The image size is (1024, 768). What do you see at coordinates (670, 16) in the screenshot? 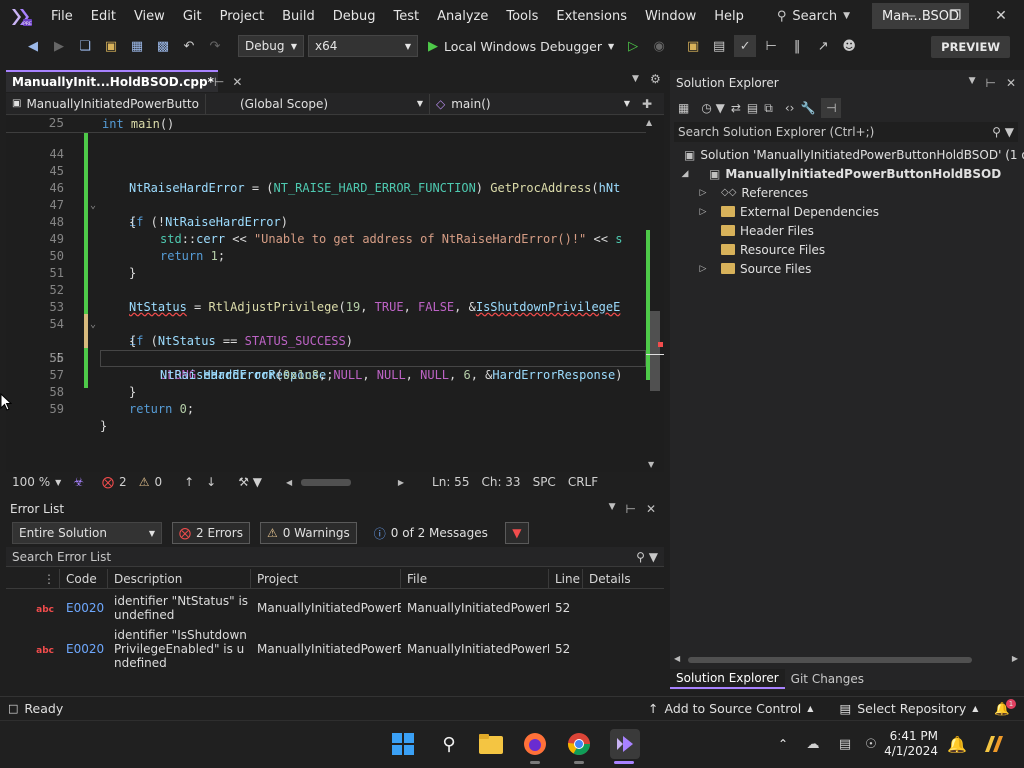
I see `menu-window: Window` at bounding box center [670, 16].